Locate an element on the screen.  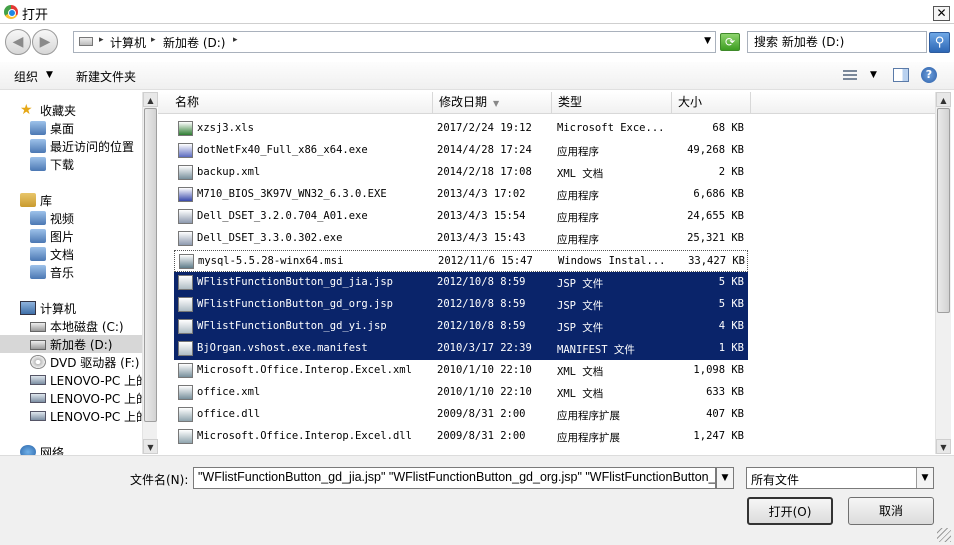
file-type: 应用程序 is located at coordinates (578, 152).